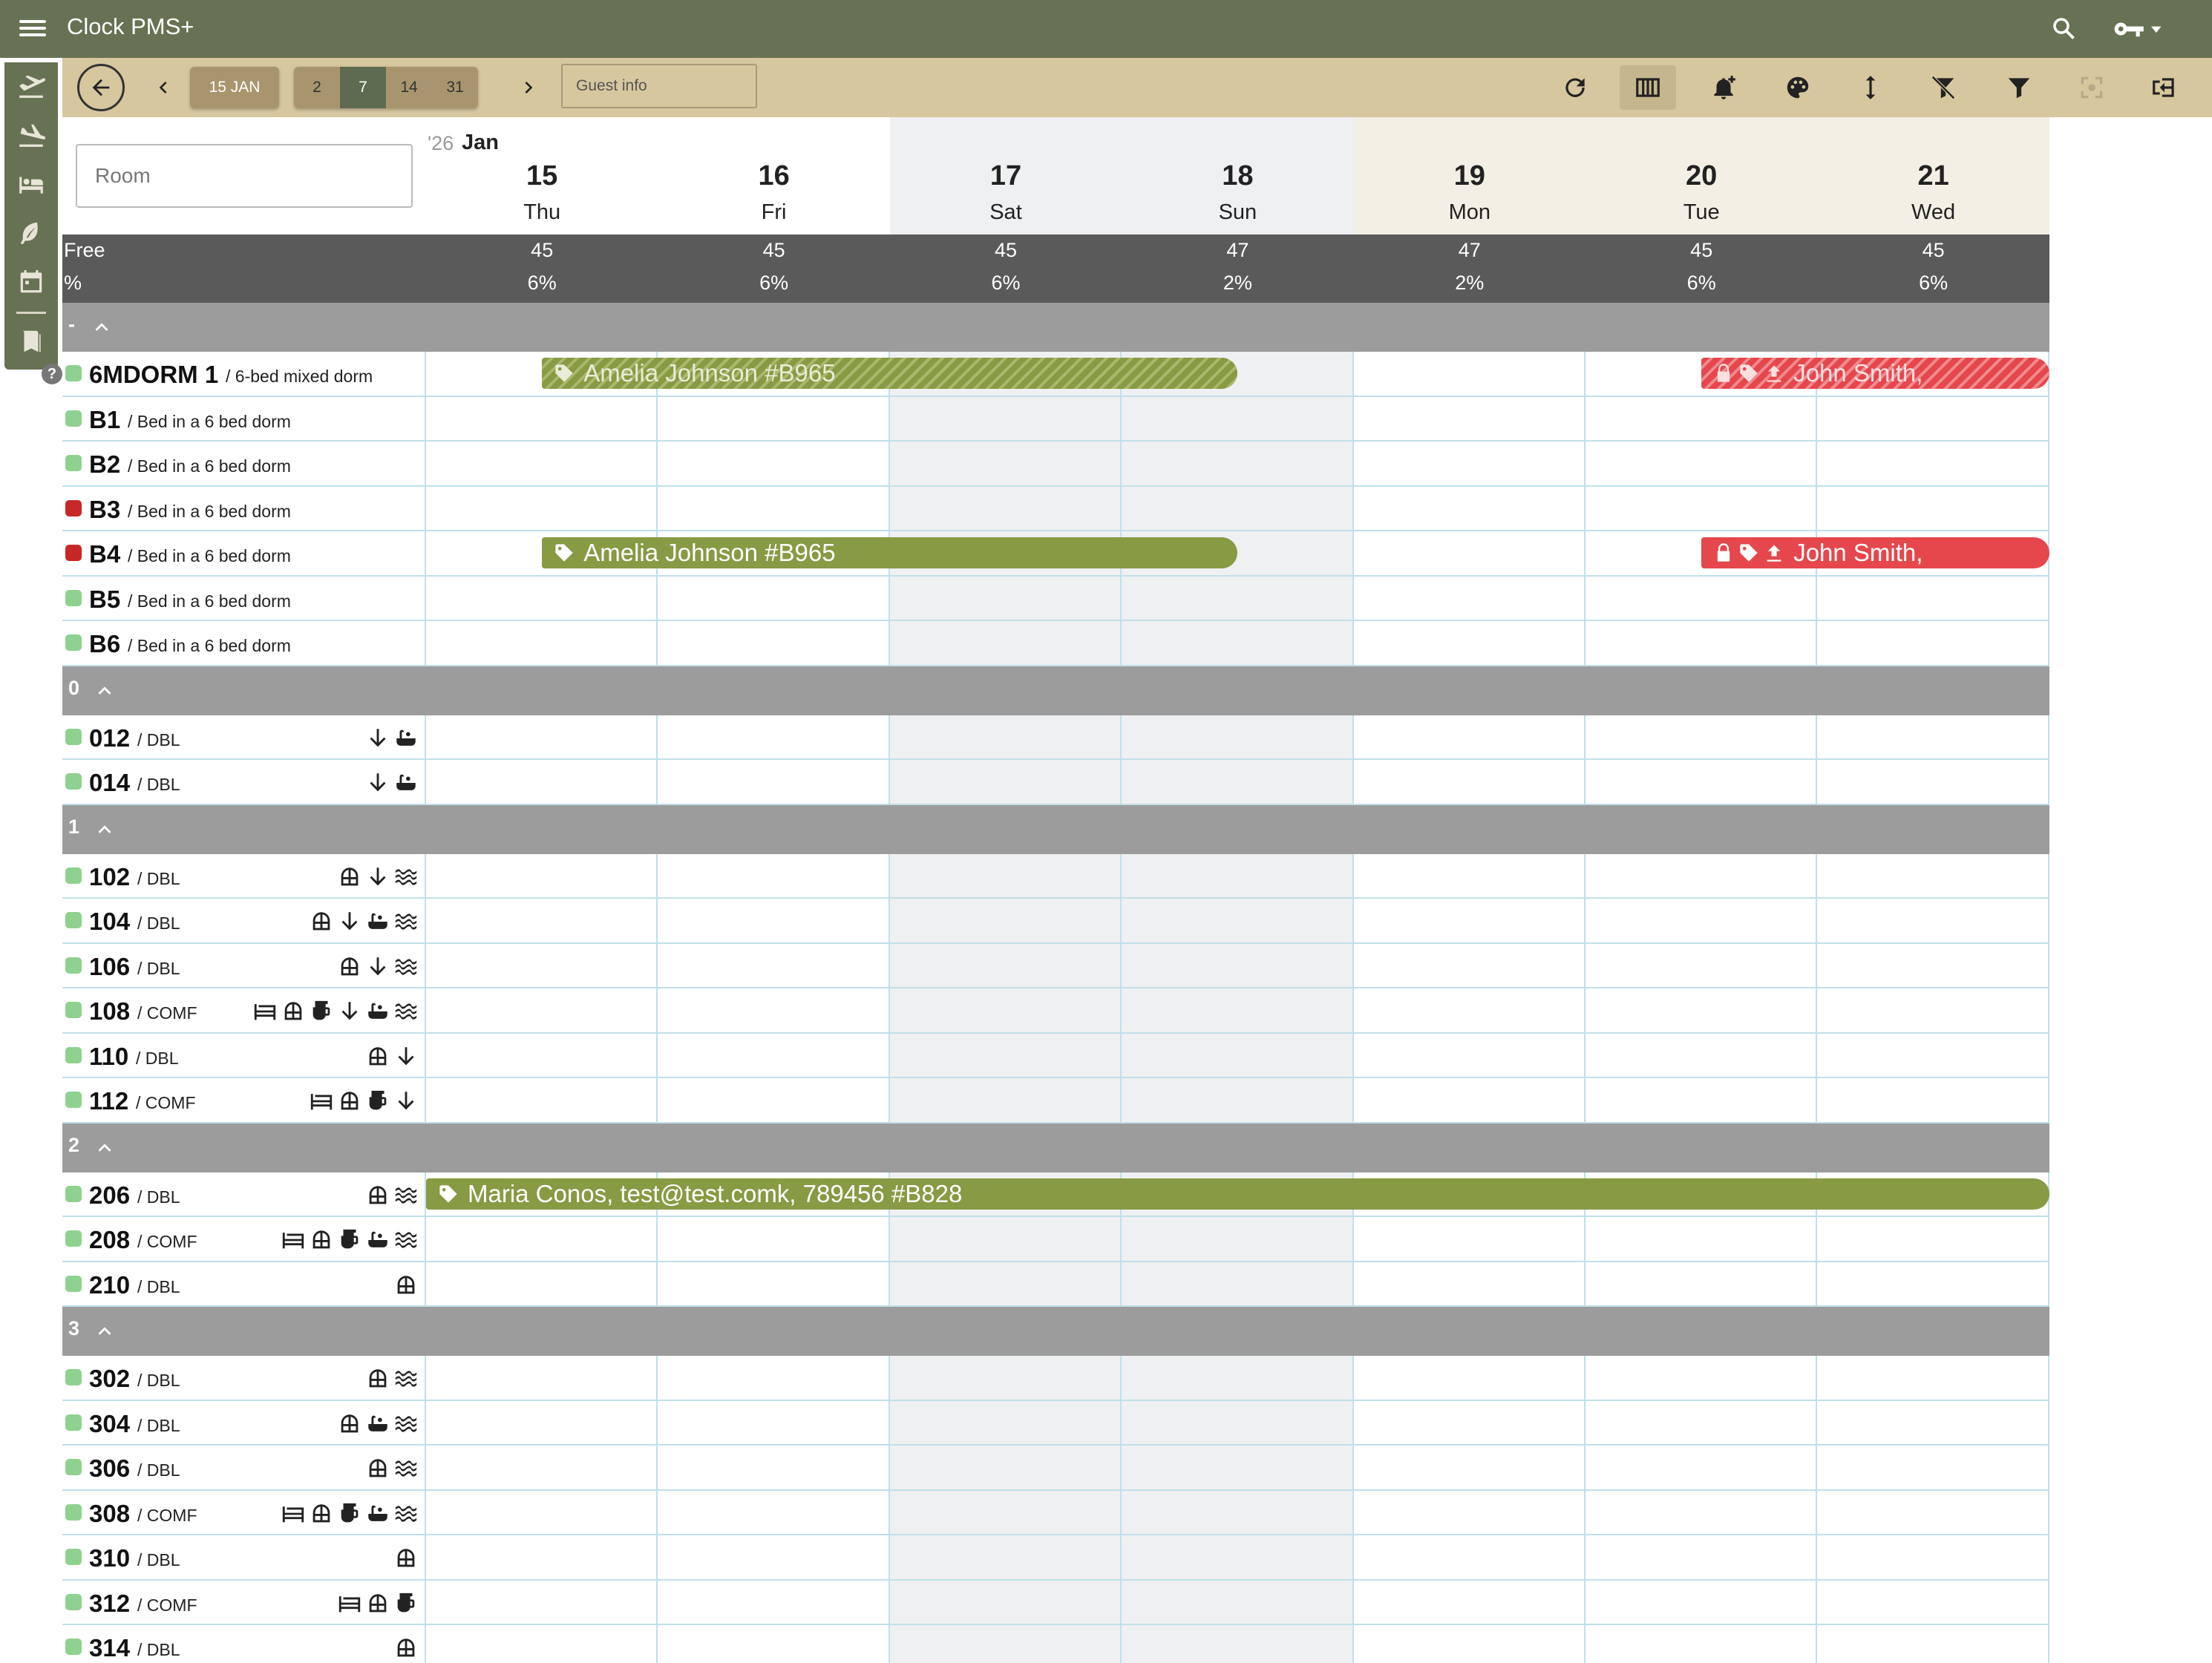  Describe the element at coordinates (234, 87) in the screenshot. I see `date-picker-button: 15 JAN` at that location.